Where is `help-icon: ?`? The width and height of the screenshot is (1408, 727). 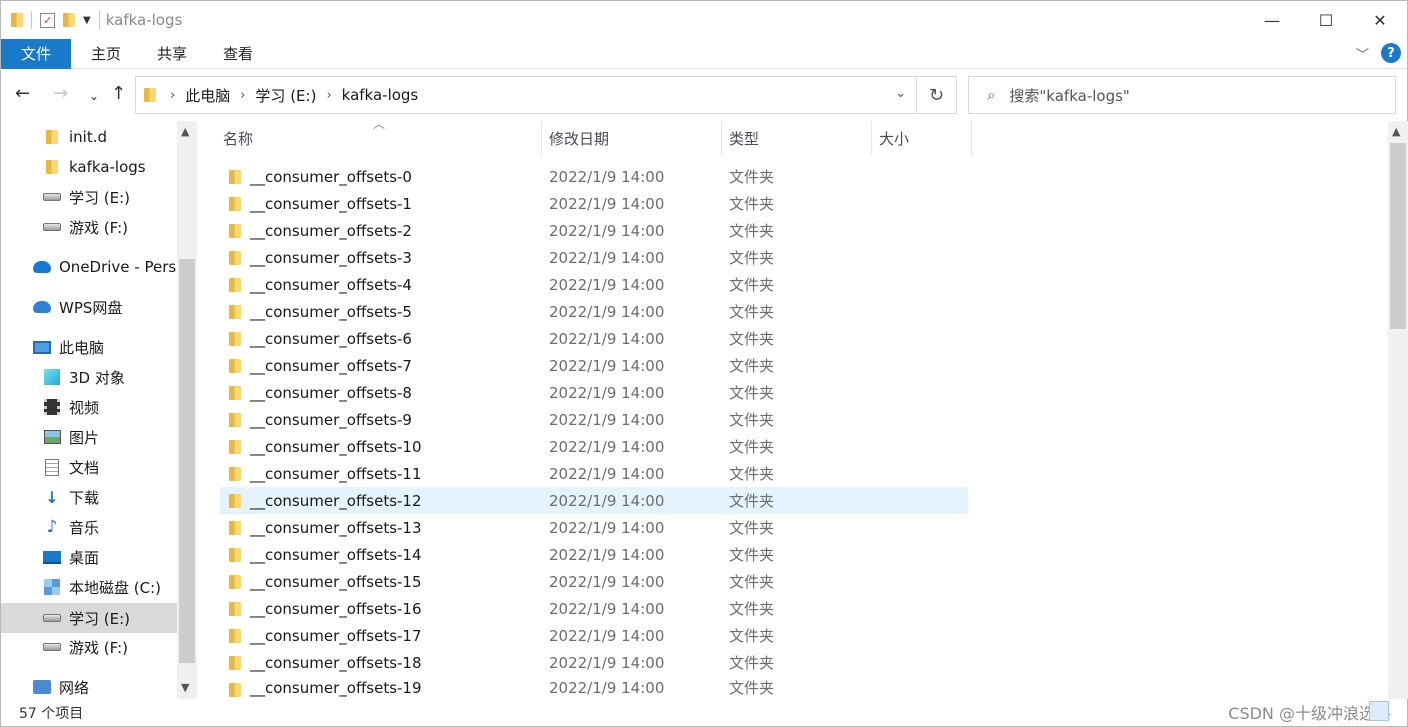 help-icon: ? is located at coordinates (1391, 53).